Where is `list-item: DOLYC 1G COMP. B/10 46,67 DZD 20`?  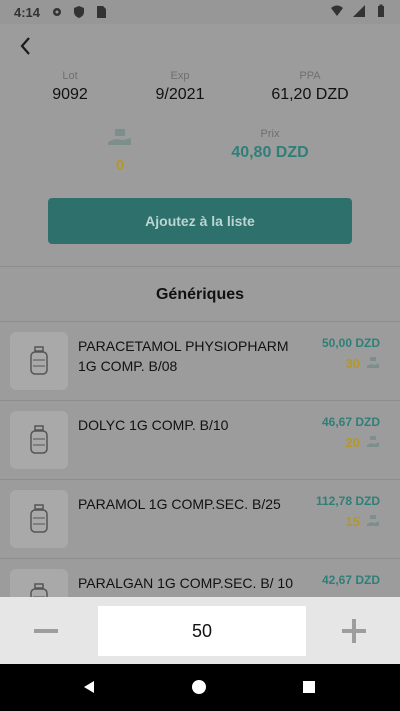
list-item: DOLYC 1G COMP. B/10 46,67 DZD 20 is located at coordinates (200, 440).